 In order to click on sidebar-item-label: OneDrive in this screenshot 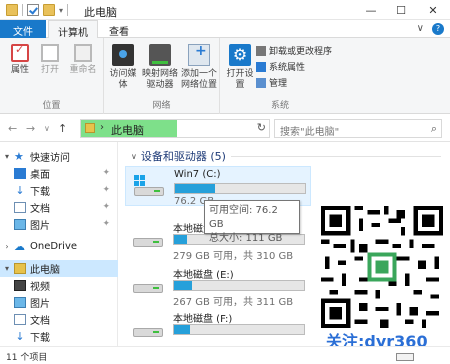, I will do `click(54, 246)`.